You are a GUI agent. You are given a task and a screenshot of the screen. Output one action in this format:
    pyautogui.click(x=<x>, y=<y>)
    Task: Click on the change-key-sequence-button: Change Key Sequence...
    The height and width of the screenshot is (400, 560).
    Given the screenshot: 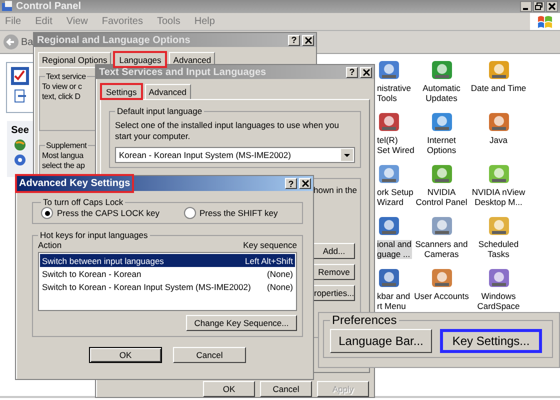 What is the action you would take?
    pyautogui.click(x=241, y=323)
    